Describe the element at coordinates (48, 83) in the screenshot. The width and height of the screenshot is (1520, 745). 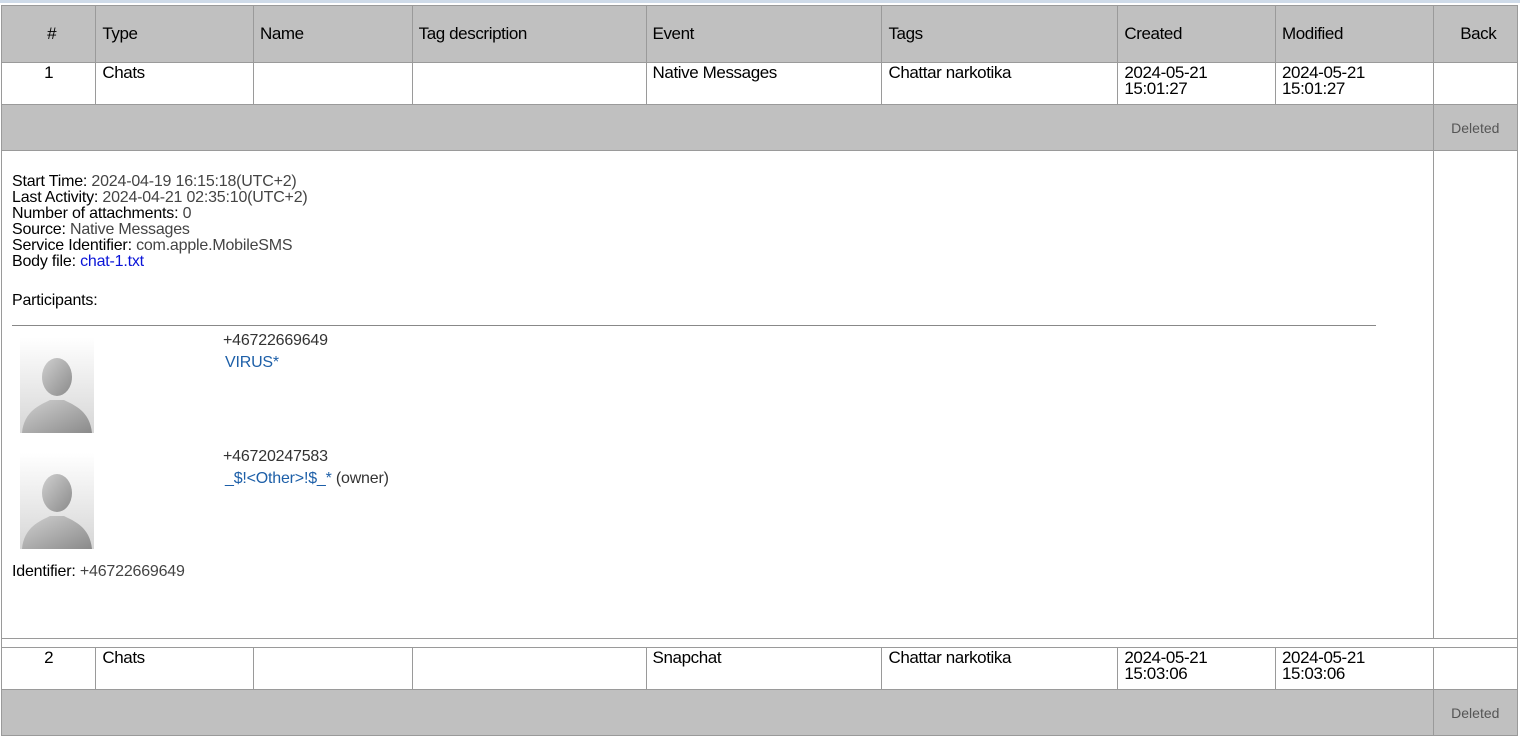
I see `row-number: 1` at that location.